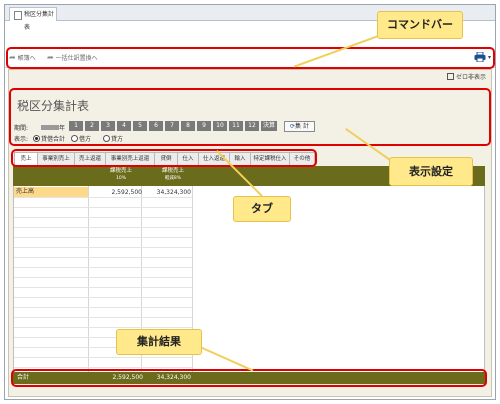 This screenshot has width=500, height=404. What do you see at coordinates (51, 192) in the screenshot?
I see `row-label-sales: 売上高` at bounding box center [51, 192].